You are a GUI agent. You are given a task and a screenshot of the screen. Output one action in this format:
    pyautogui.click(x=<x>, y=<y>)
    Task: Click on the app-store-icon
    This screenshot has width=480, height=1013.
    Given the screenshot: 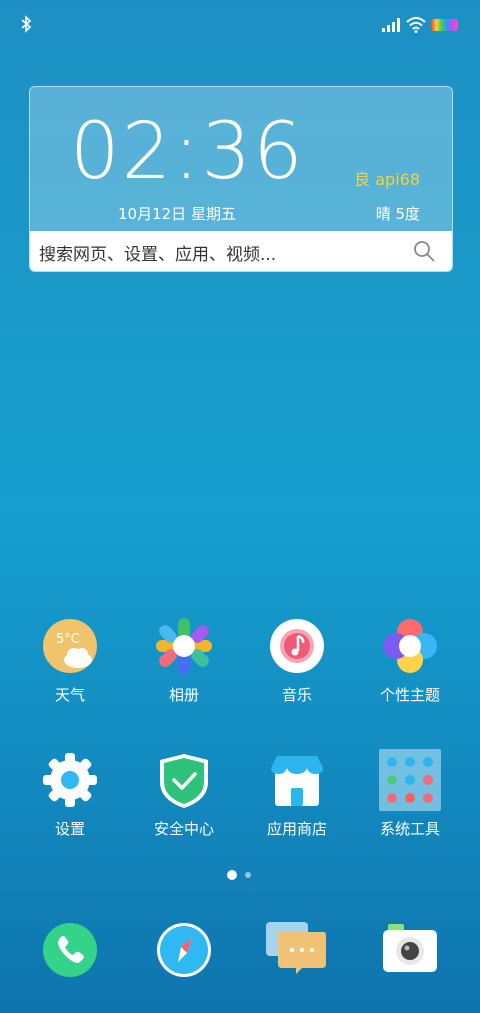 What is the action you would take?
    pyautogui.click(x=297, y=780)
    